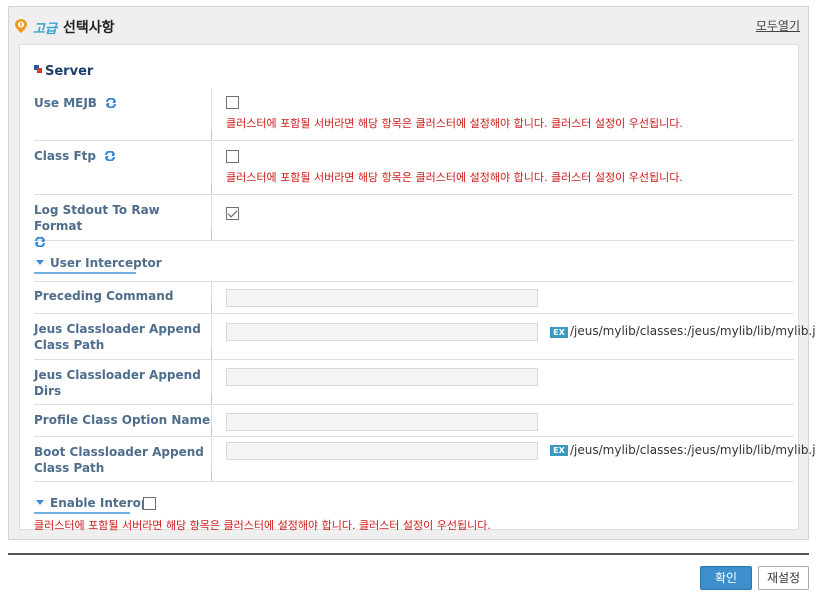 Image resolution: width=816 pixels, height=600 pixels. I want to click on section-bullet-icon, so click(38, 69).